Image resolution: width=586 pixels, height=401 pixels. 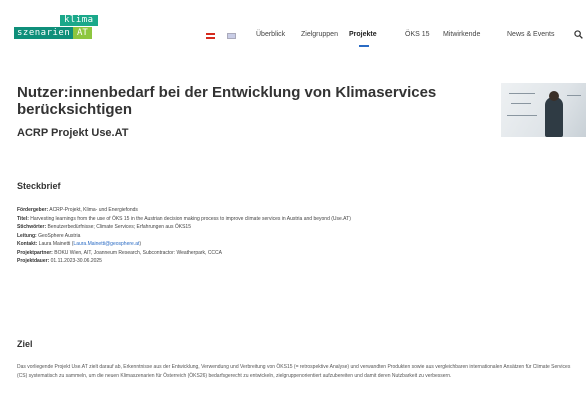 I want to click on person-head, so click(x=554, y=96).